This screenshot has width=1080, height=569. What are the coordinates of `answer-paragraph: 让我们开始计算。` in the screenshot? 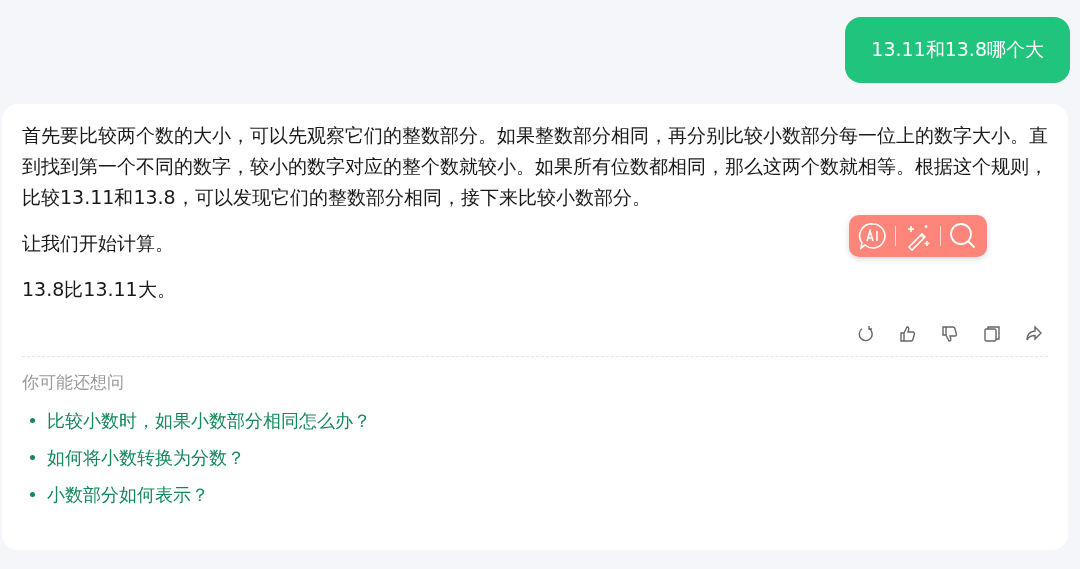 It's located at (98, 243).